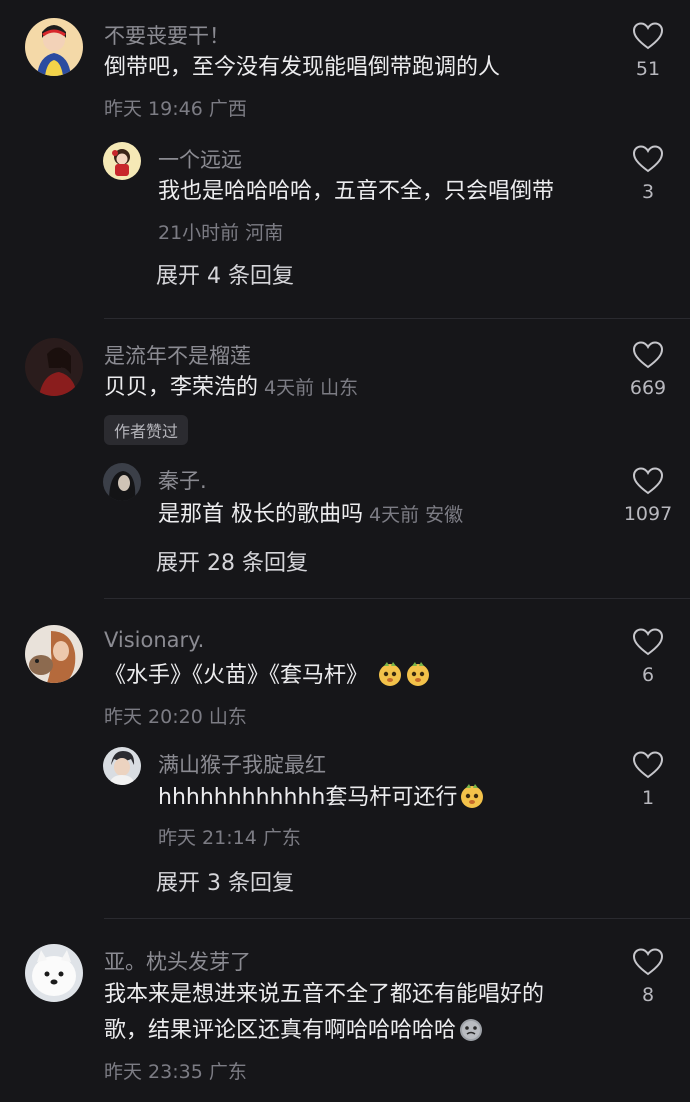 Image resolution: width=690 pixels, height=1102 pixels. Describe the element at coordinates (648, 995) in the screenshot. I see `like-count: 8` at that location.